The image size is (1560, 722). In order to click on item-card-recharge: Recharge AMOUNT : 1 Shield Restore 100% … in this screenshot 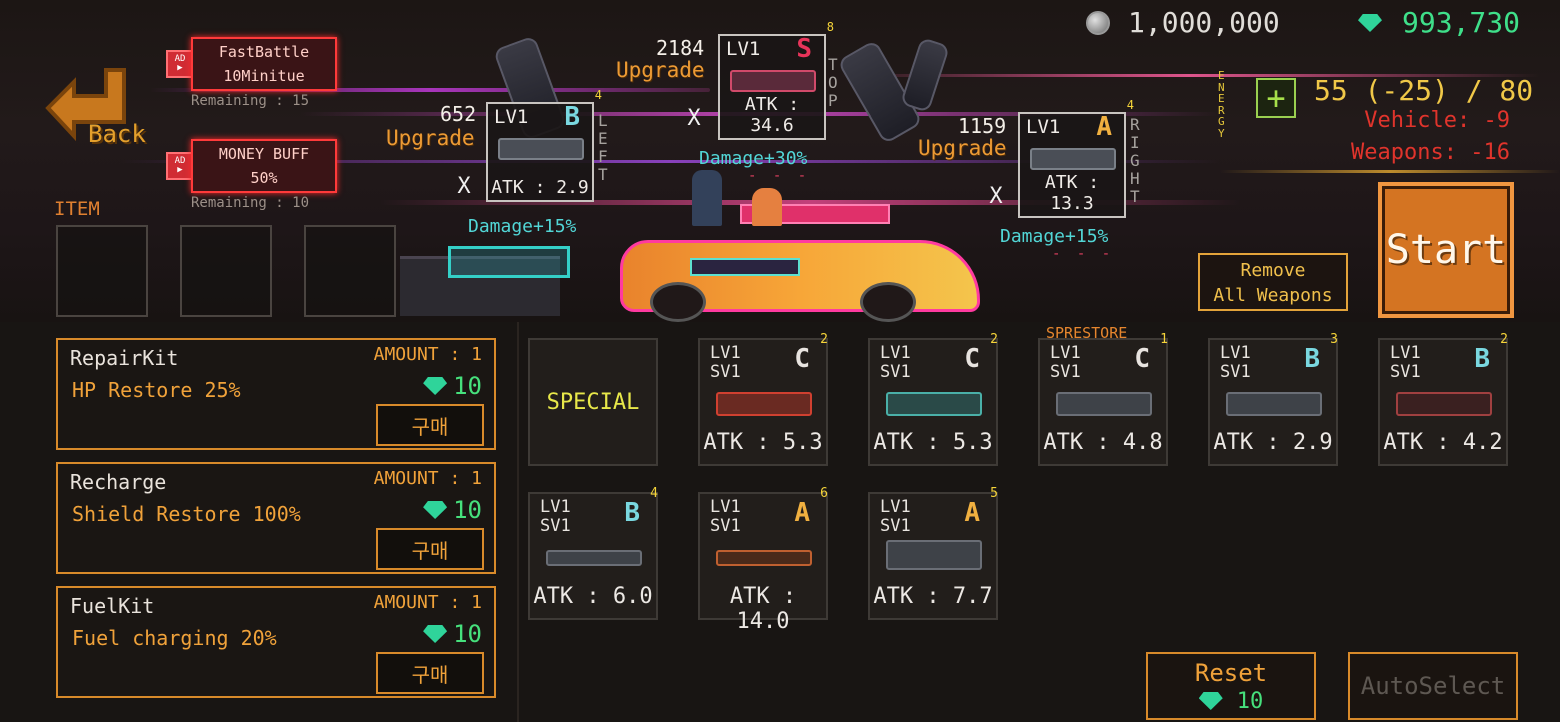, I will do `click(276, 518)`.